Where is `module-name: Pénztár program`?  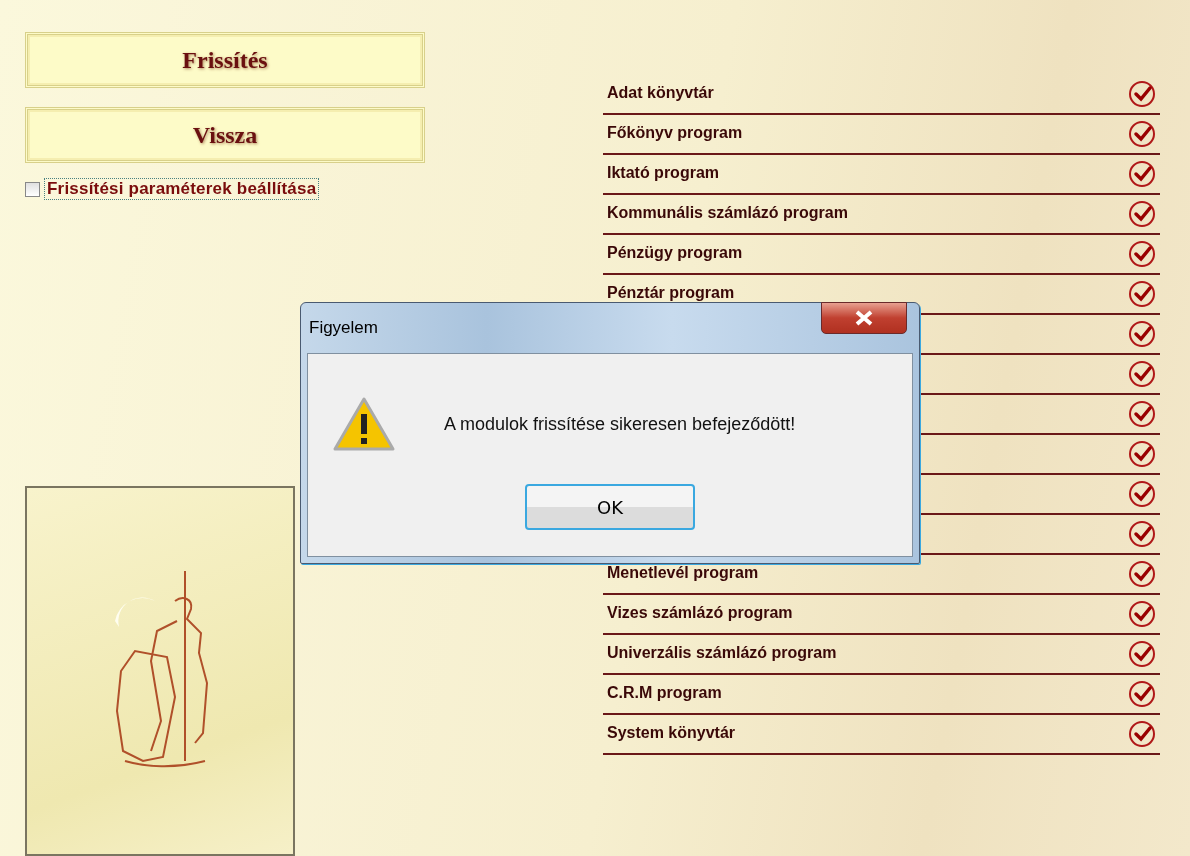
module-name: Pénztár program is located at coordinates (671, 293).